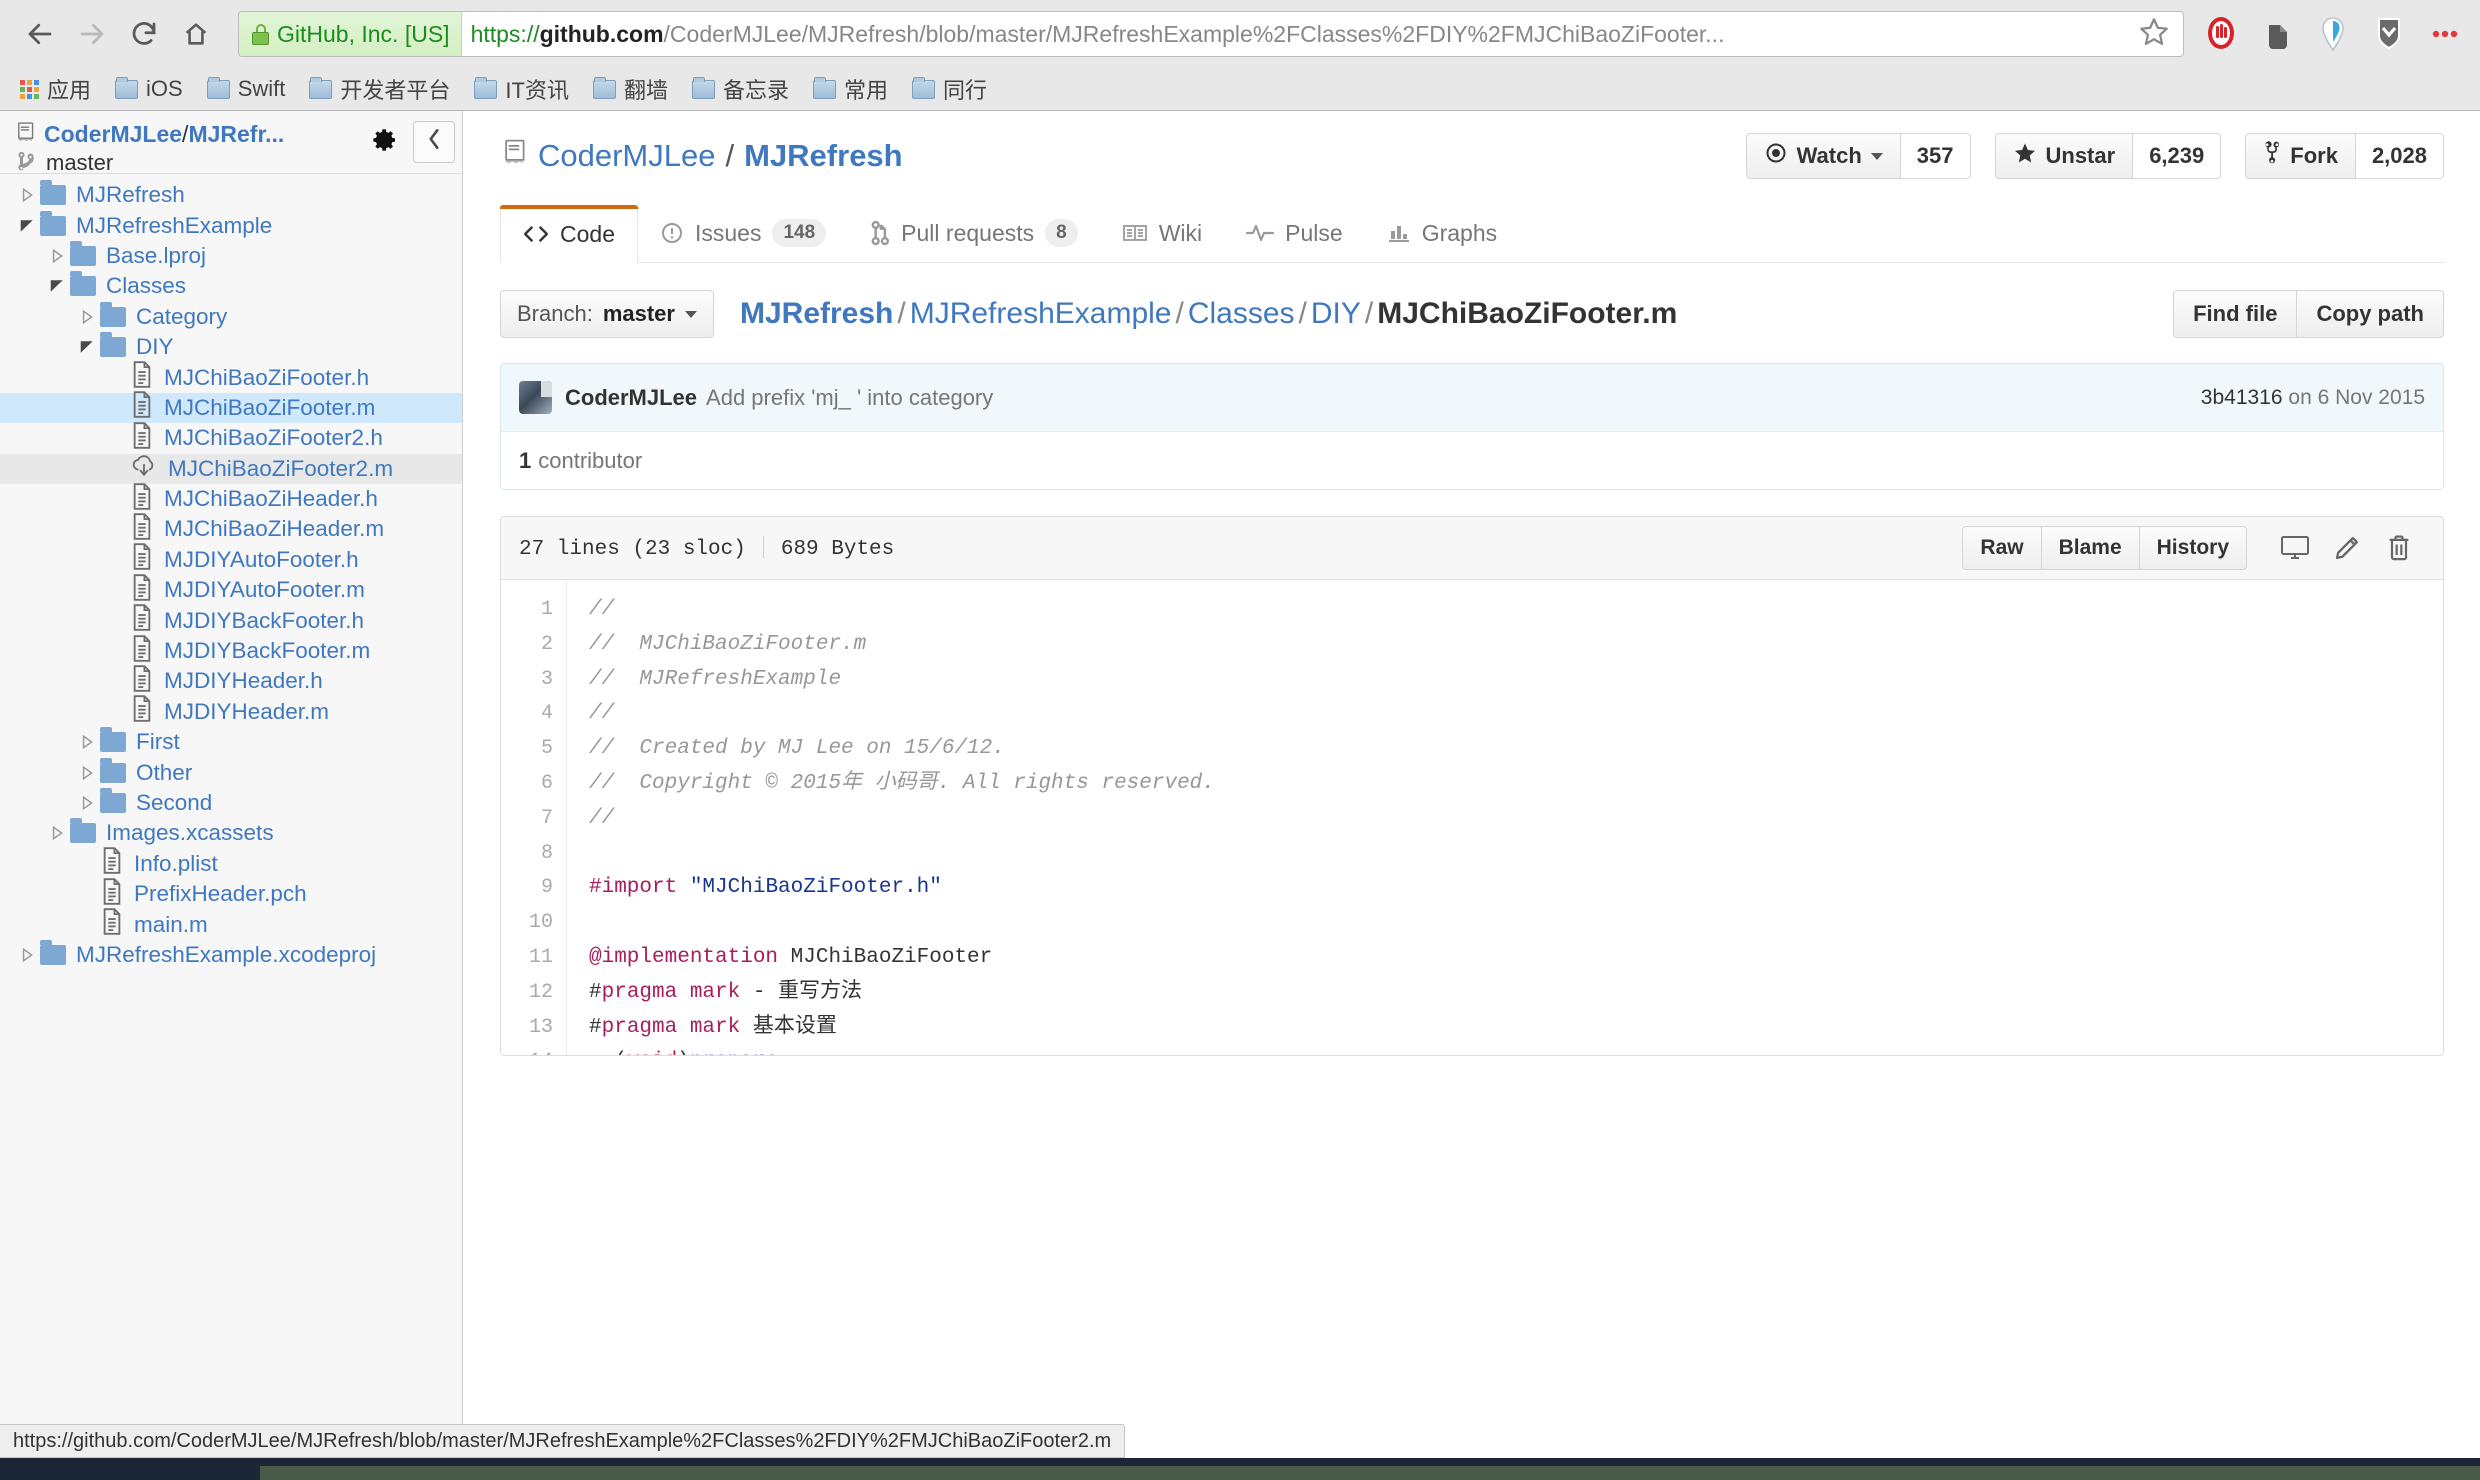 Image resolution: width=2480 pixels, height=1480 pixels. I want to click on fork-count: 2,028, so click(2399, 156).